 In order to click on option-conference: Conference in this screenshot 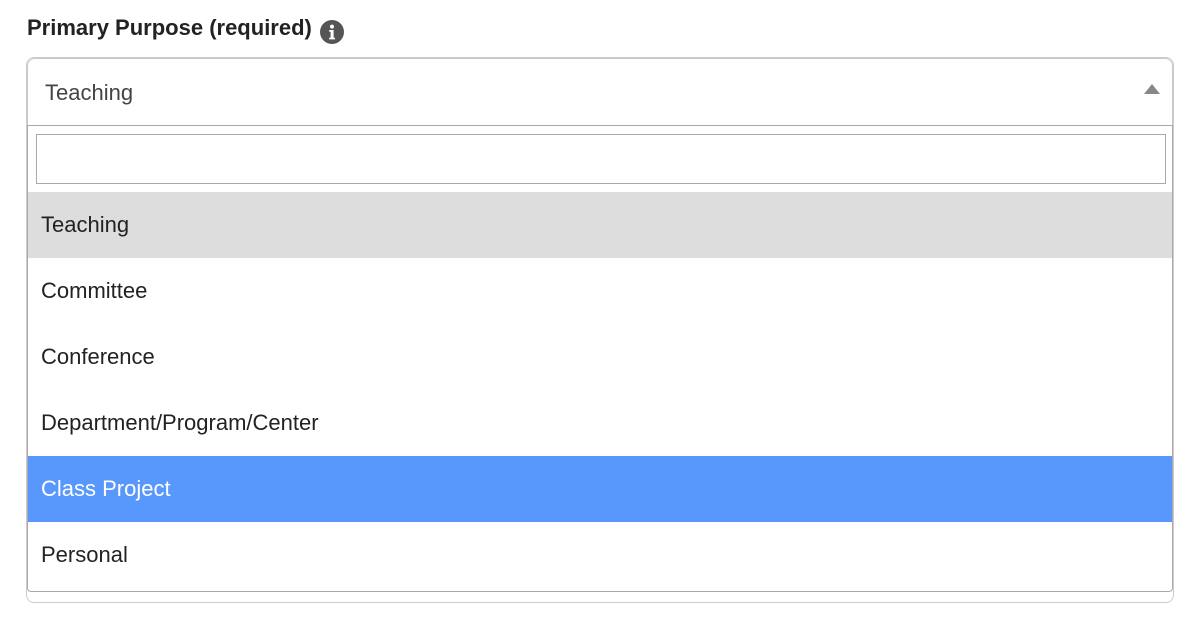, I will do `click(600, 357)`.